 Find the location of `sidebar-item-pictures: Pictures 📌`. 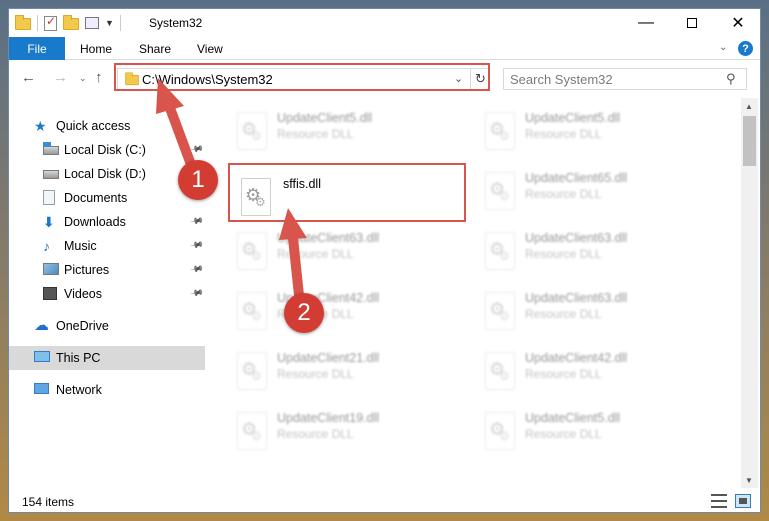

sidebar-item-pictures: Pictures 📌 is located at coordinates (107, 270).